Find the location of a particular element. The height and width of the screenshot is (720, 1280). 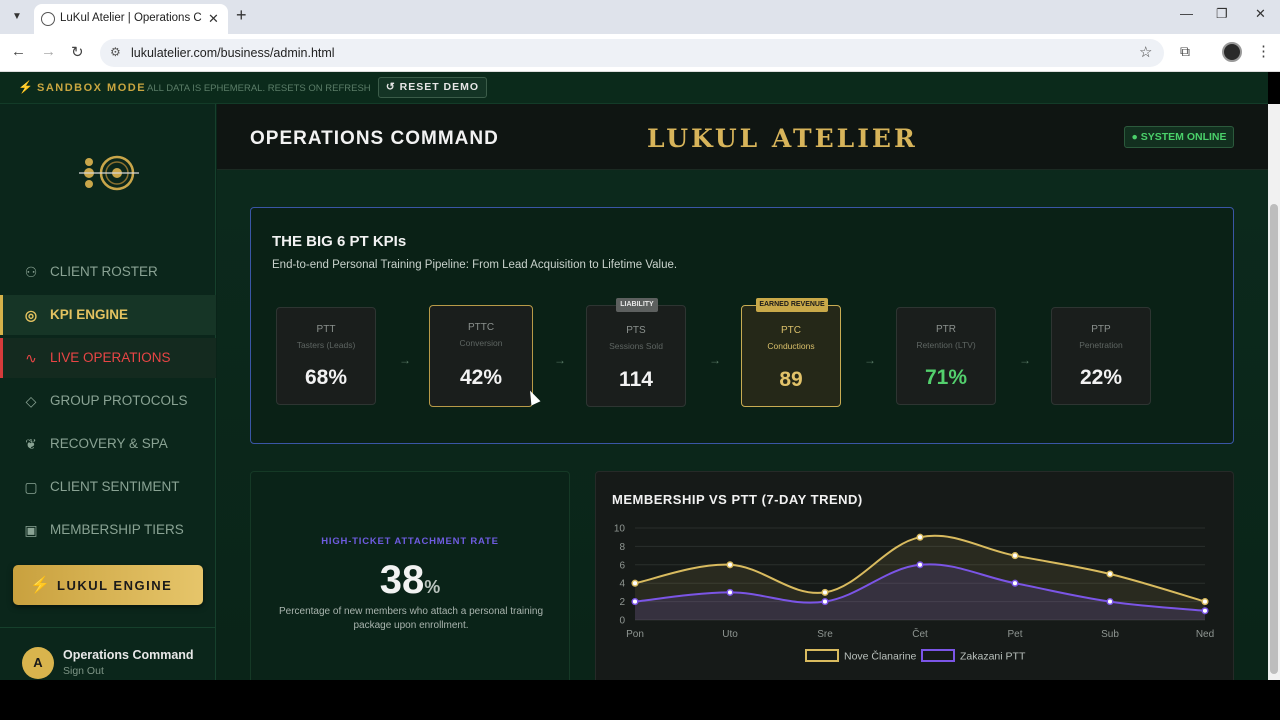

kpi-desc: Tasters (Leads) is located at coordinates (326, 345).